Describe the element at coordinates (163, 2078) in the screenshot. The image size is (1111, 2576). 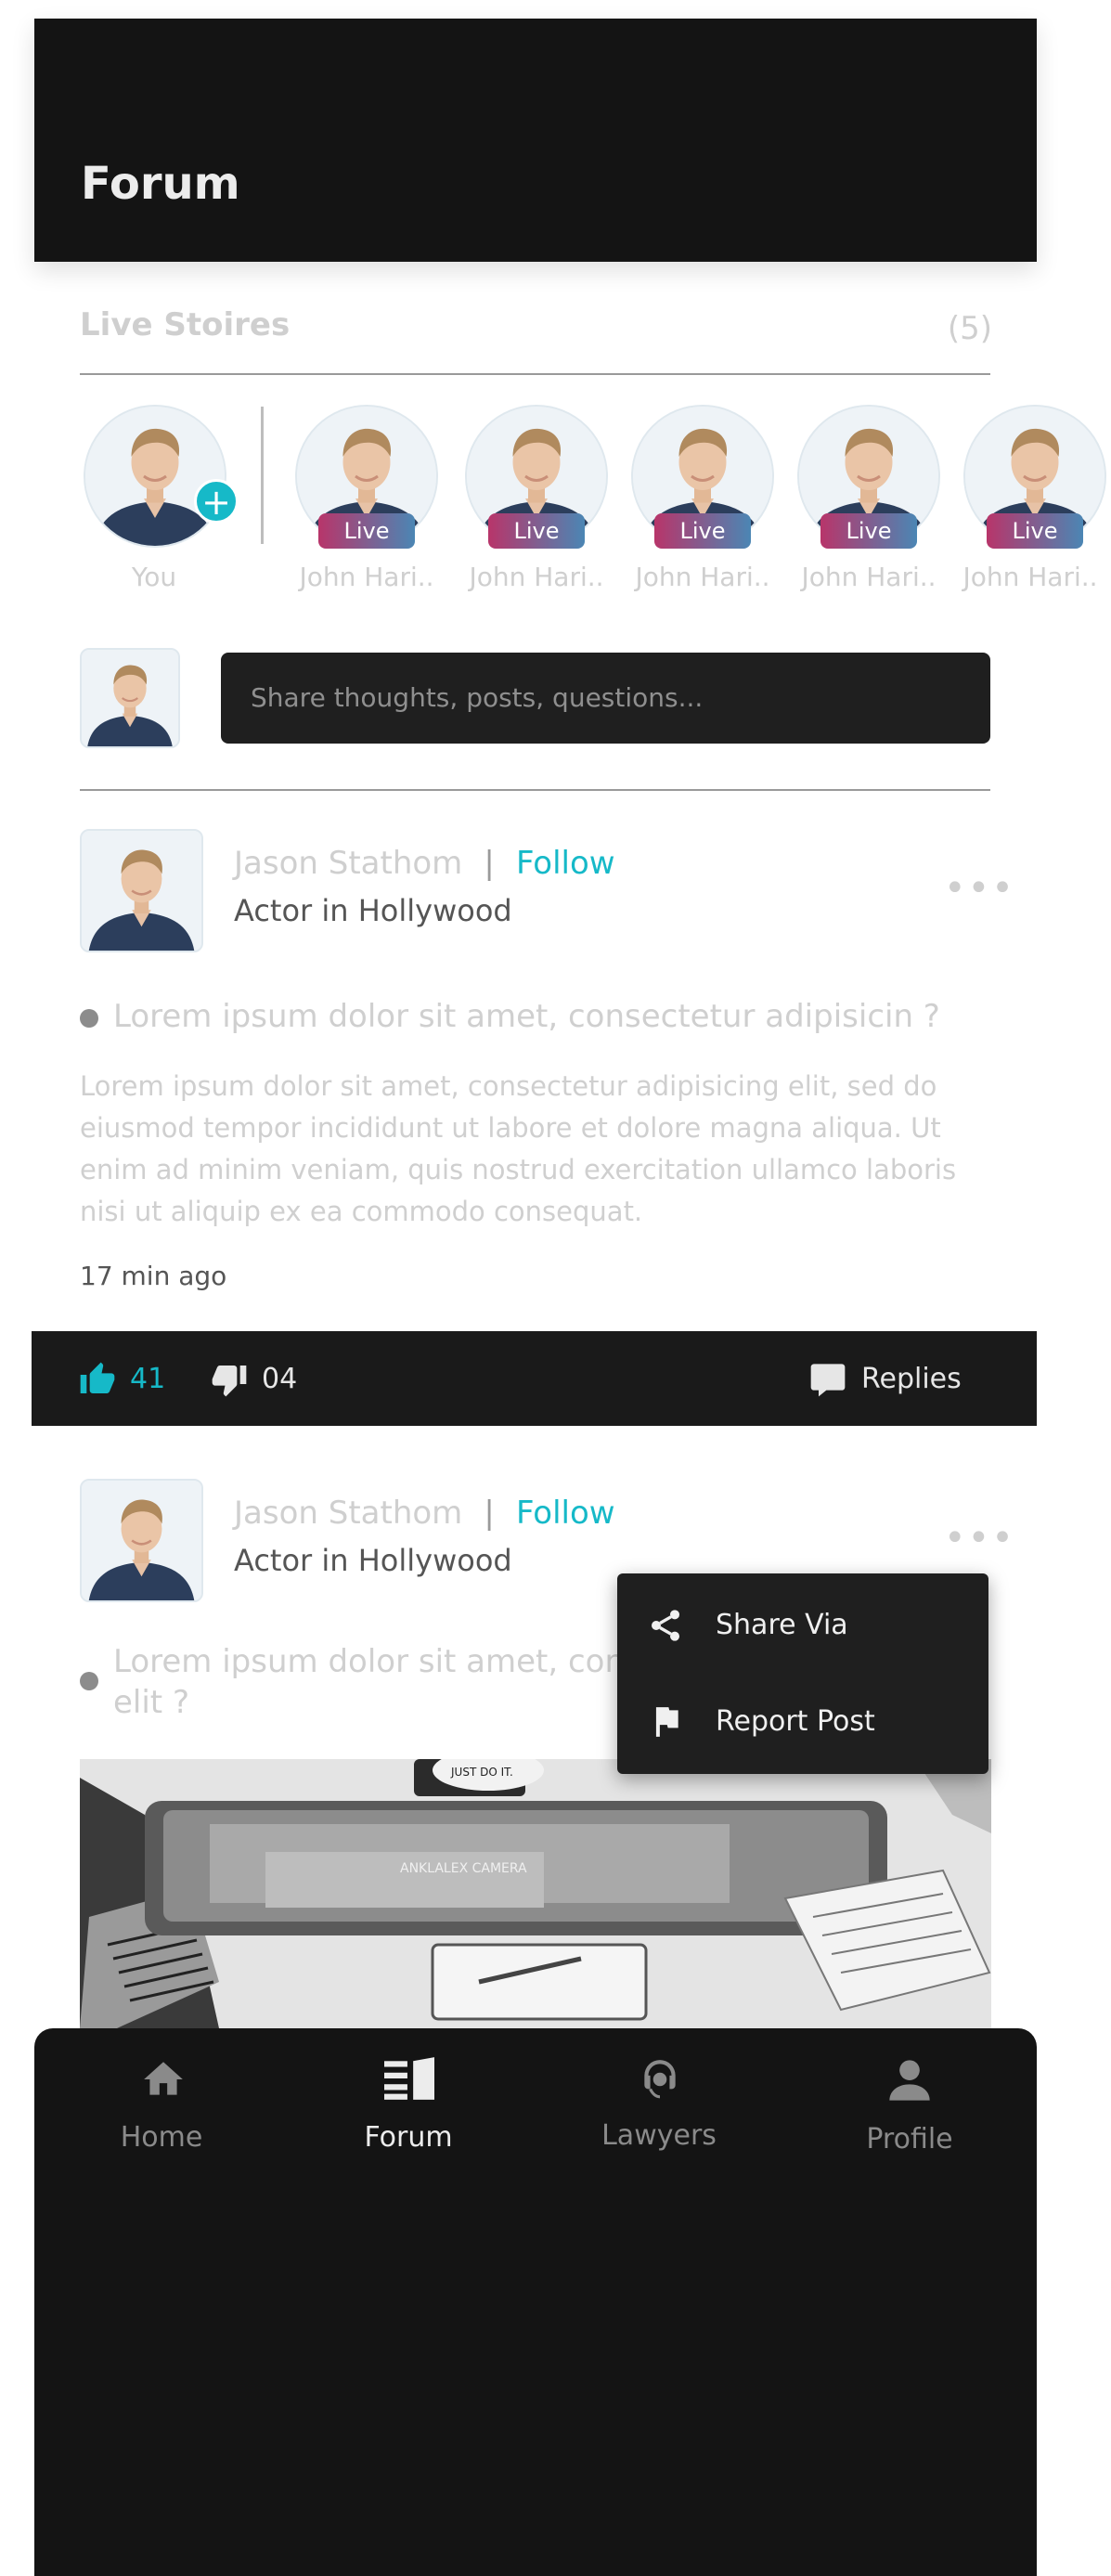
I see `home-icon` at that location.